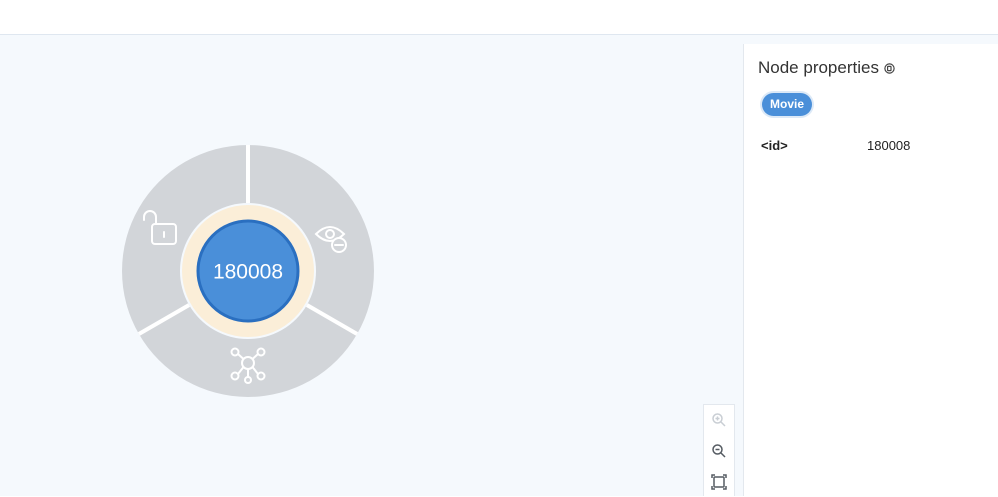  I want to click on fit-view-icon, so click(719, 482).